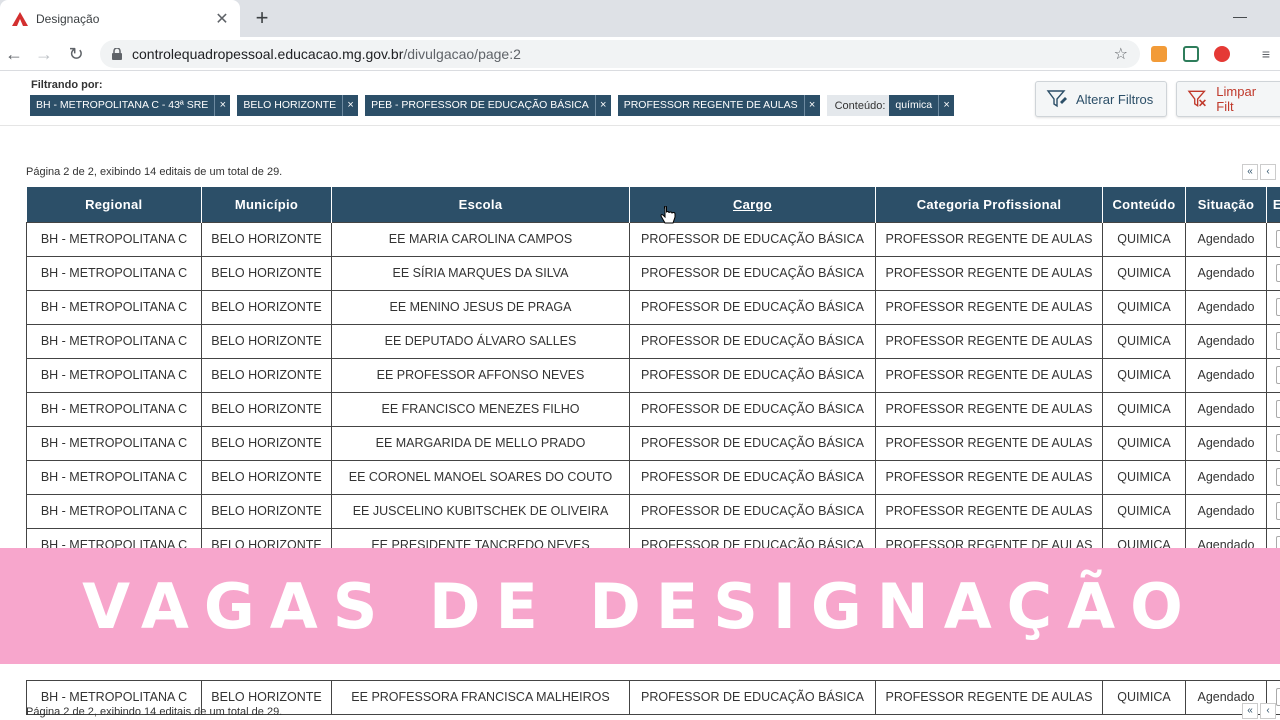 The width and height of the screenshot is (1280, 720). I want to click on tab-close-icon: ✕, so click(222, 19).